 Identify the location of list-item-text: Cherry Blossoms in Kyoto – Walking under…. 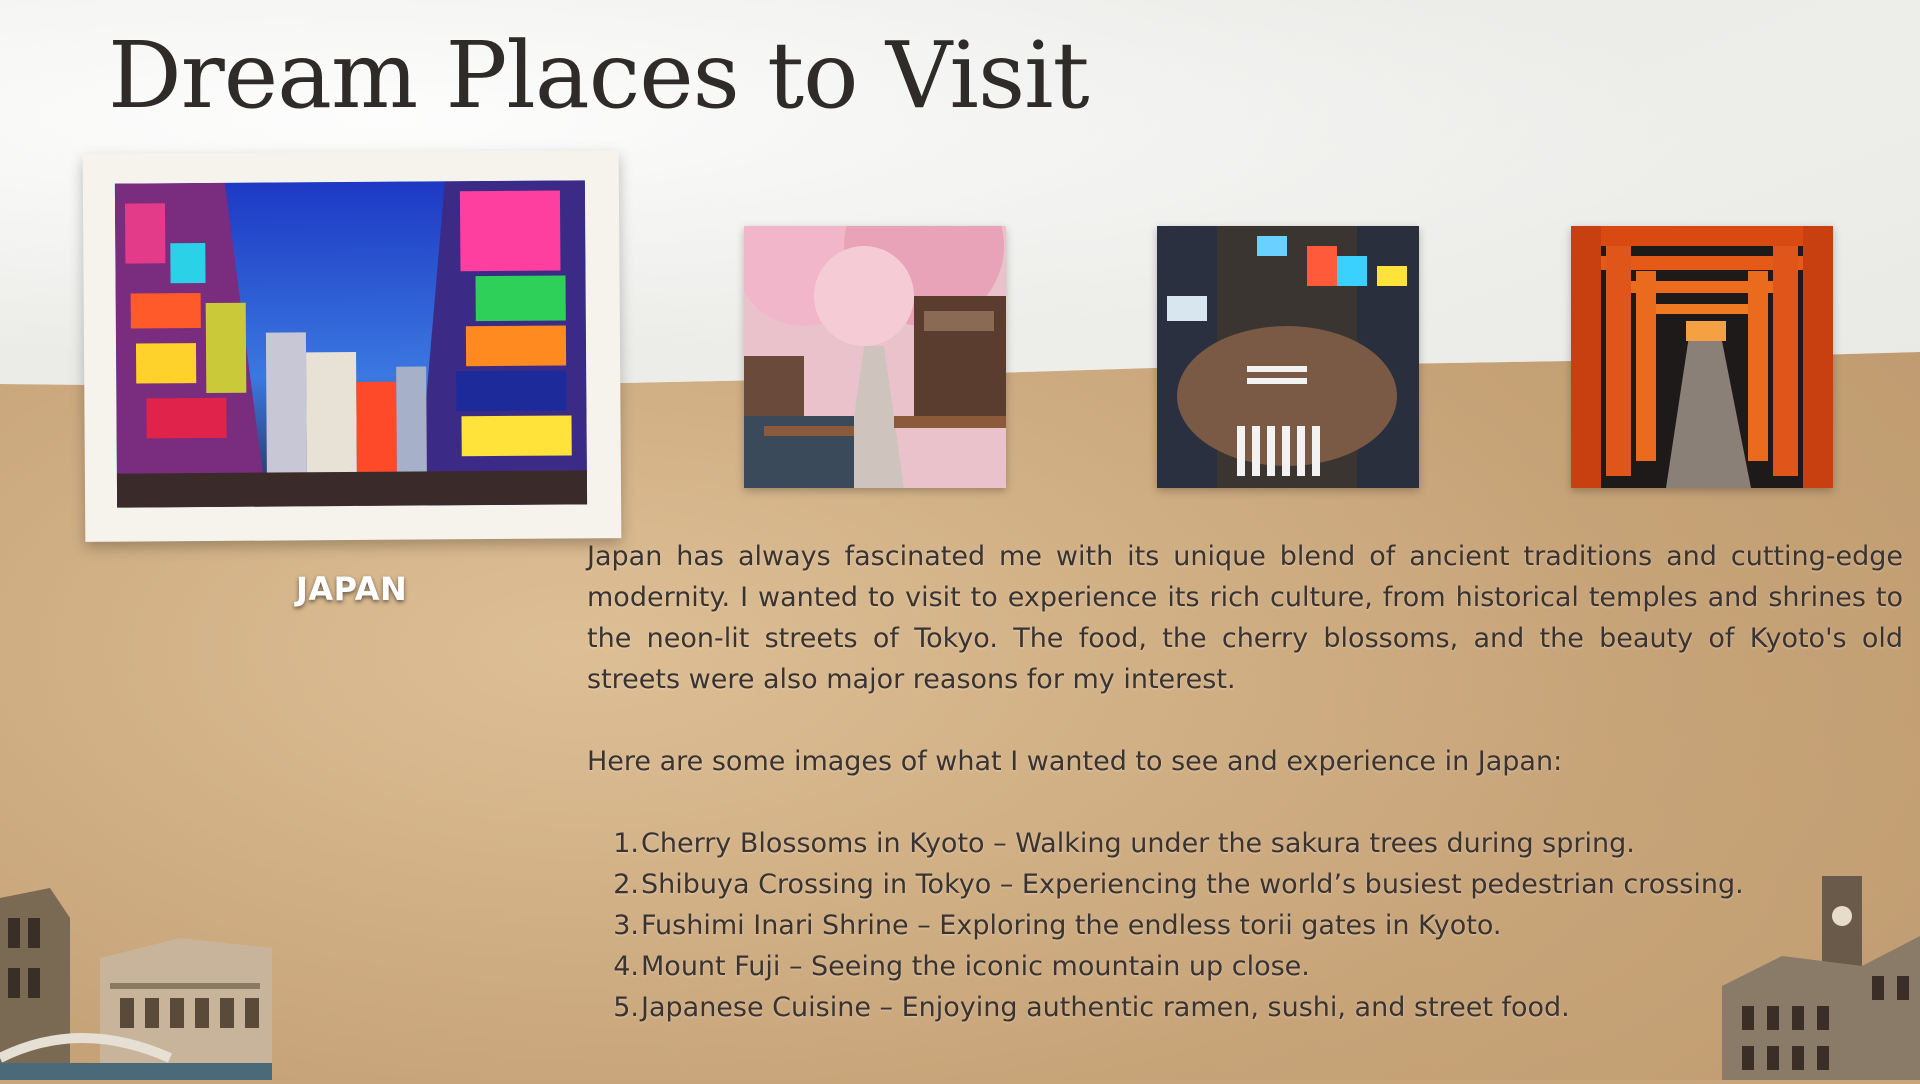
(1138, 843).